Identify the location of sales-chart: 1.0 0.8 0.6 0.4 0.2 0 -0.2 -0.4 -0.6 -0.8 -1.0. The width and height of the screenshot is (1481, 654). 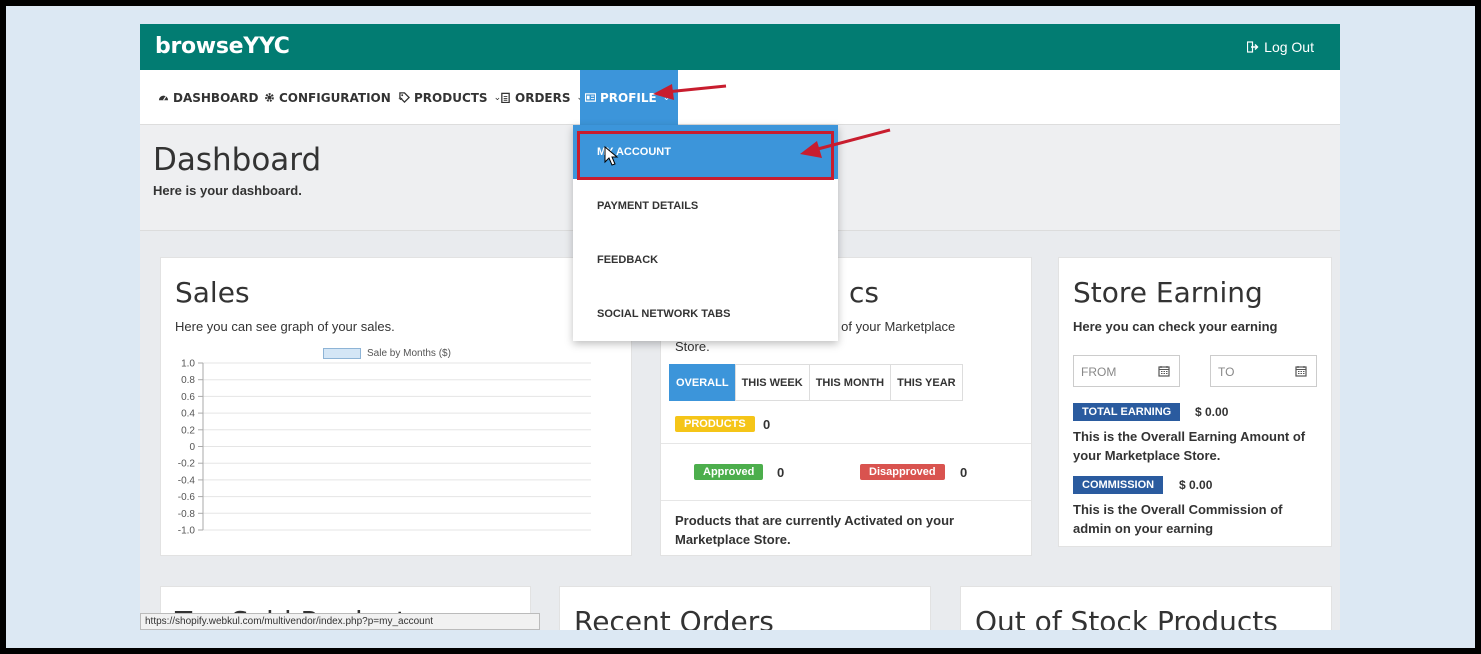
(384, 448).